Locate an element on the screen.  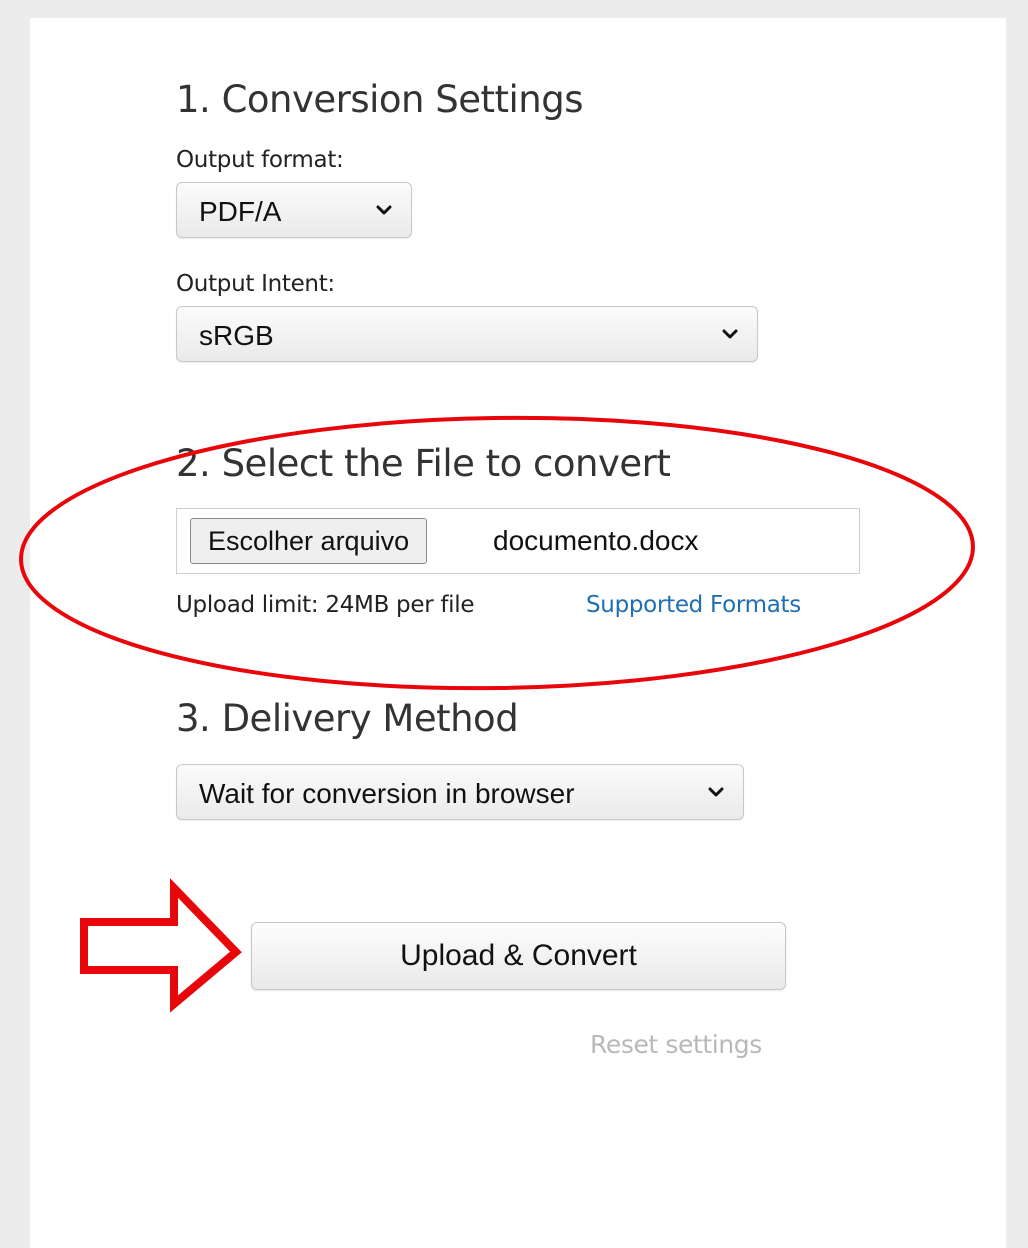
supported-formats-link: Supported Formats is located at coordinates (693, 605).